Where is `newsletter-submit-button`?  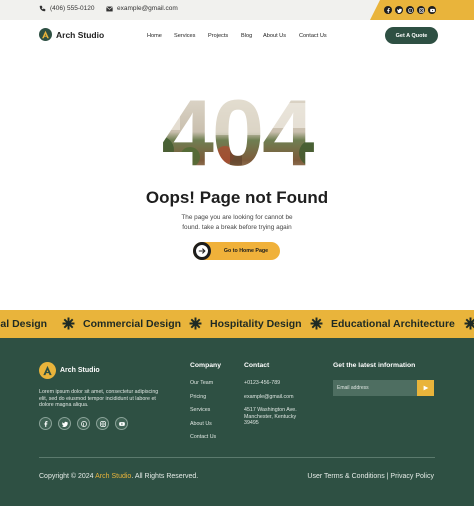 newsletter-submit-button is located at coordinates (425, 388).